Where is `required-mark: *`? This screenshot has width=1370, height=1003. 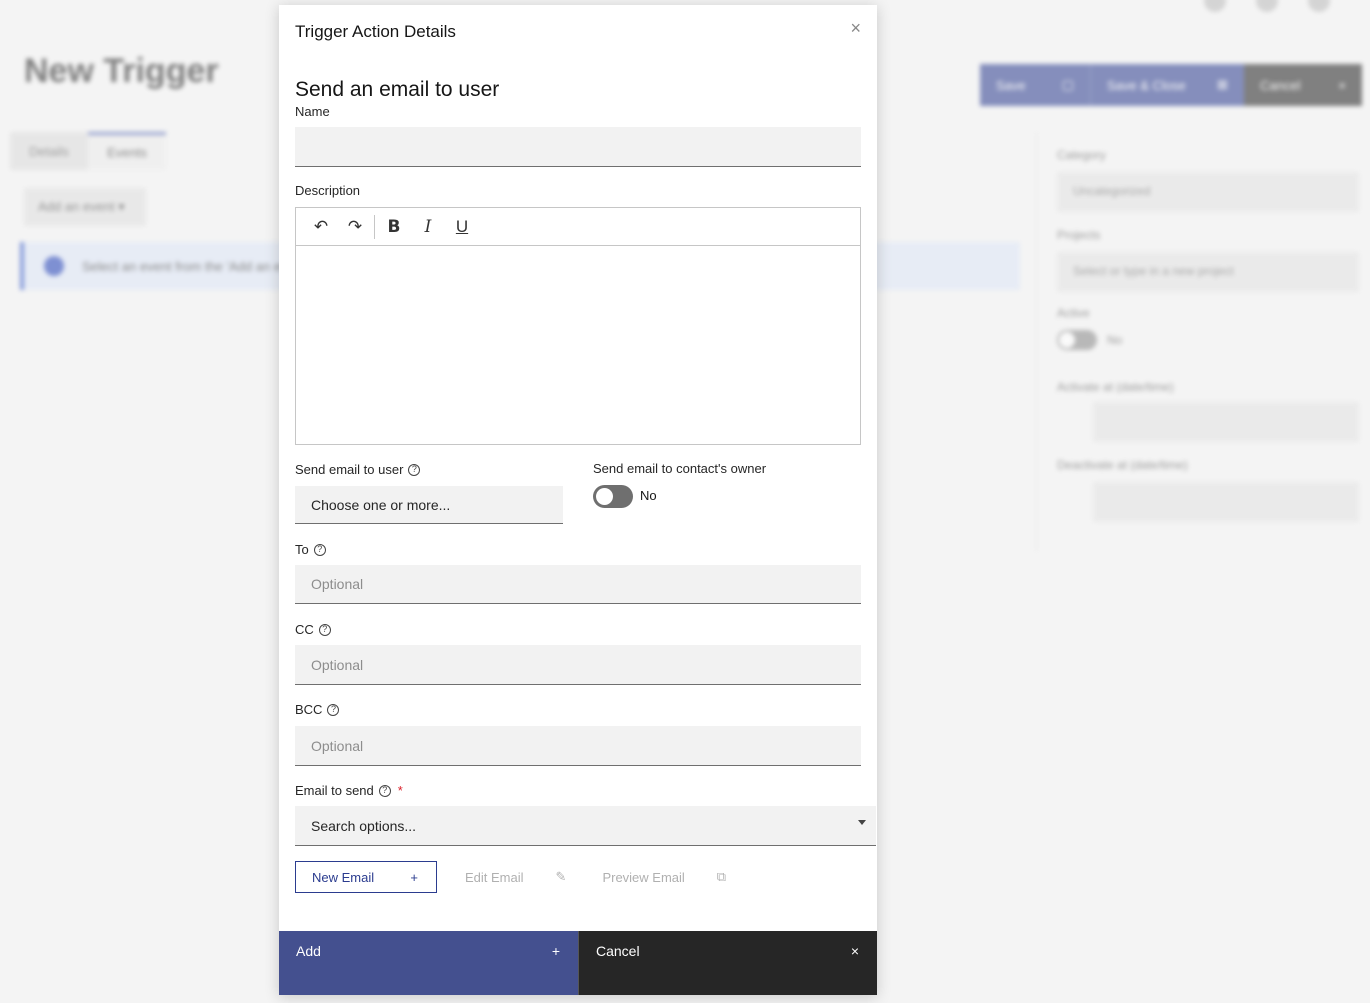 required-mark: * is located at coordinates (400, 790).